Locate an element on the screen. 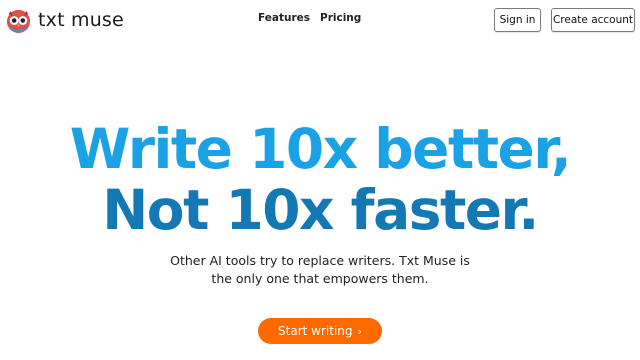 This screenshot has width=640, height=360. hero-subtitle-line-2: the only one that empowers them. is located at coordinates (320, 278).